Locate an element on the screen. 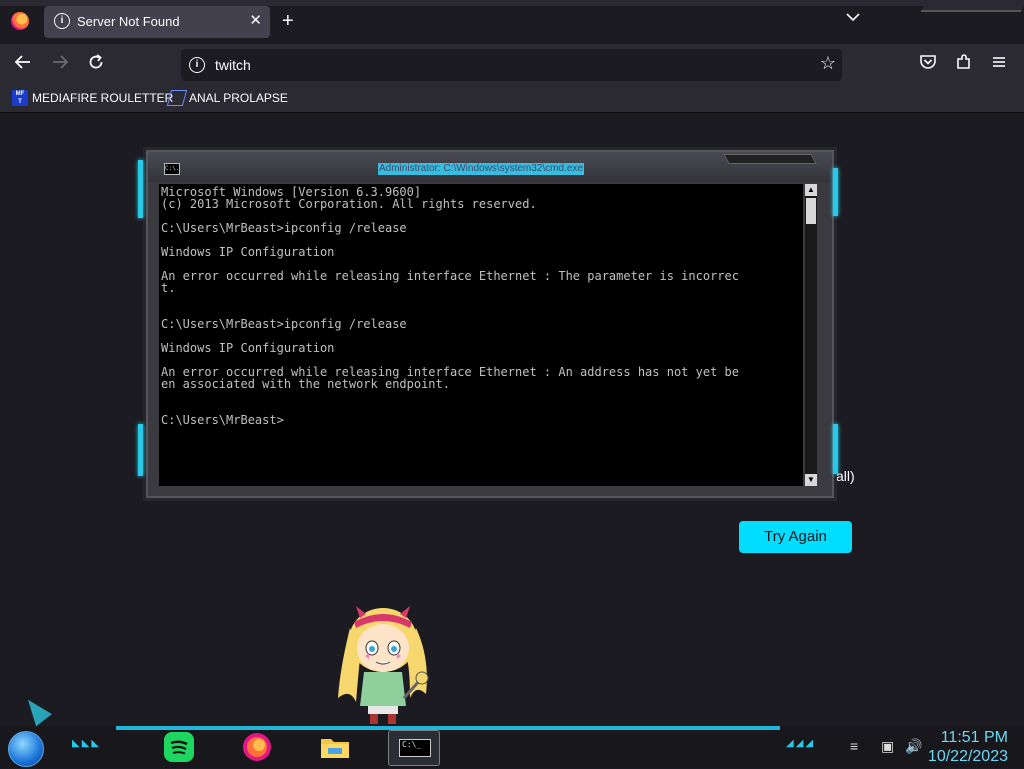  show-hidden-icons-icon: ≡ is located at coordinates (854, 746).